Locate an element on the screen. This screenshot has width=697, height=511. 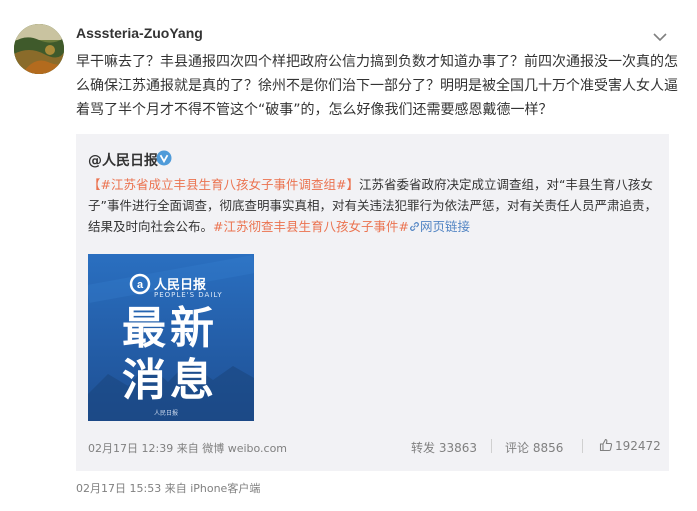
chevron-down-icon is located at coordinates (660, 34).